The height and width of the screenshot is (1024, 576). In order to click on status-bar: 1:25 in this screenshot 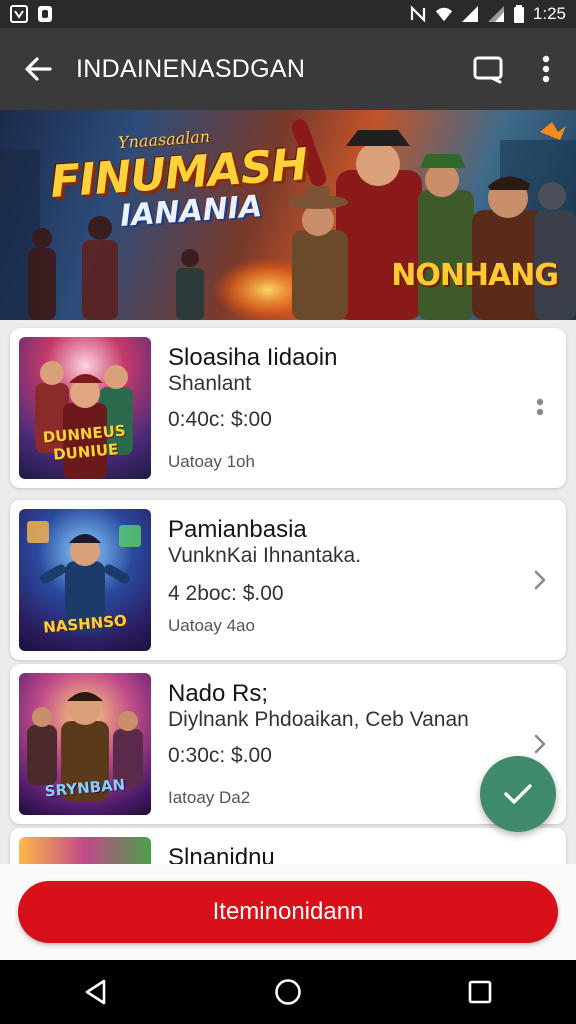, I will do `click(288, 14)`.